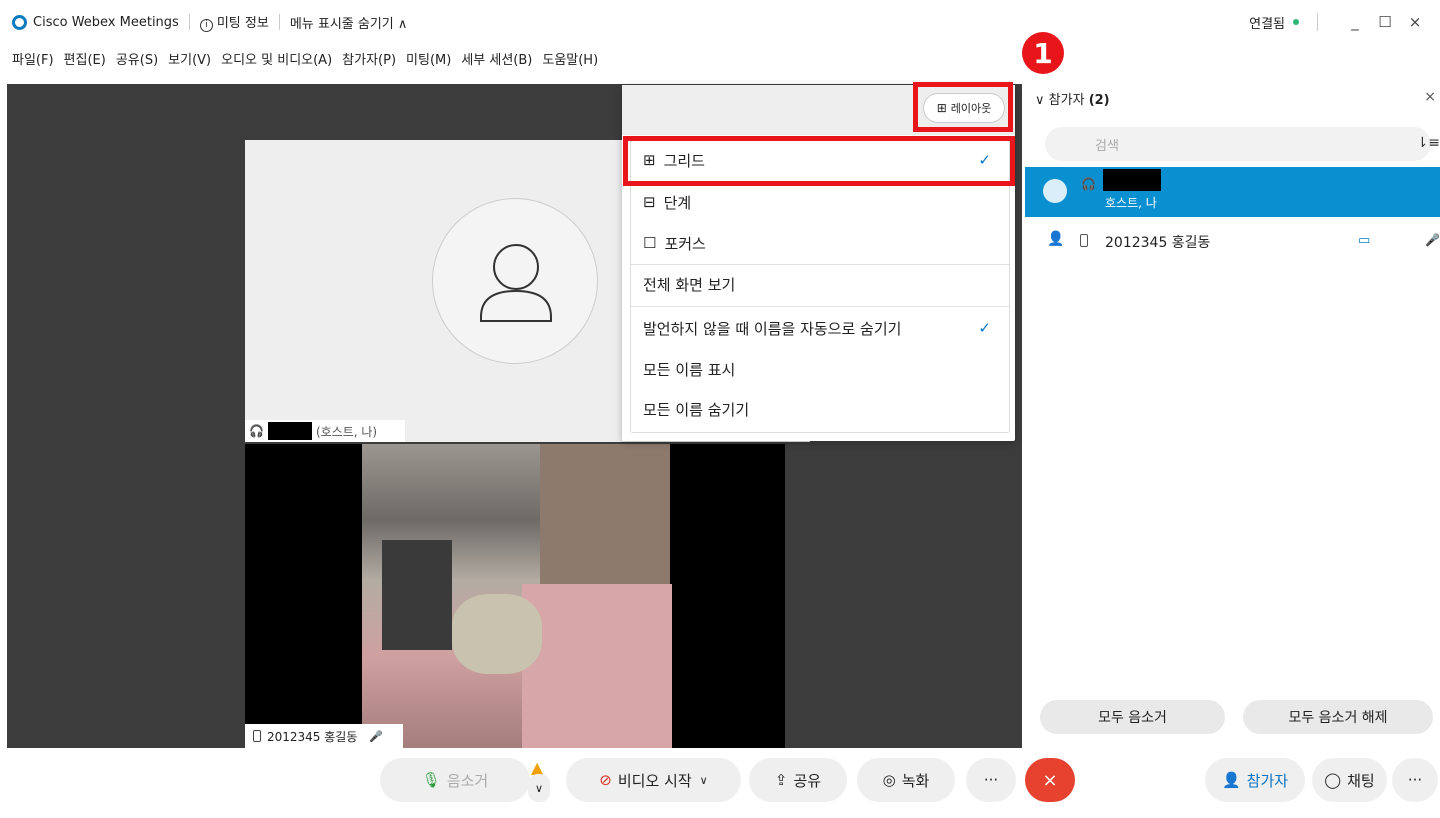  Describe the element at coordinates (33, 58) in the screenshot. I see `menu-file: 파일(F)` at that location.